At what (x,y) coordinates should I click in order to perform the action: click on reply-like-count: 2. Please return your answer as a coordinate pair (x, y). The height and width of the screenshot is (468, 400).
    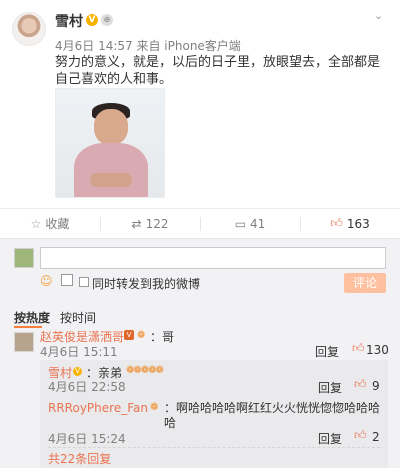
    Looking at the image, I should click on (376, 437).